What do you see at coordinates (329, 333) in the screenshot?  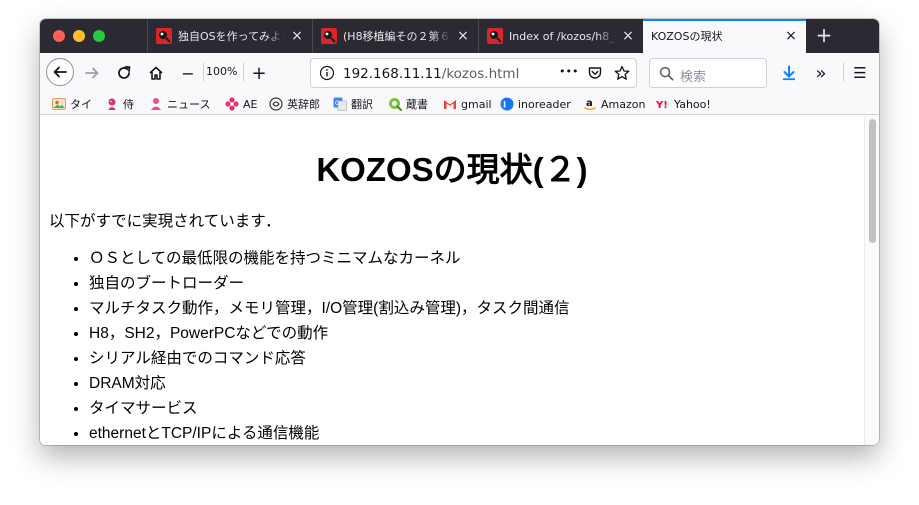 I see `list-item: H8，SH2，PowerPCなどでの動作` at bounding box center [329, 333].